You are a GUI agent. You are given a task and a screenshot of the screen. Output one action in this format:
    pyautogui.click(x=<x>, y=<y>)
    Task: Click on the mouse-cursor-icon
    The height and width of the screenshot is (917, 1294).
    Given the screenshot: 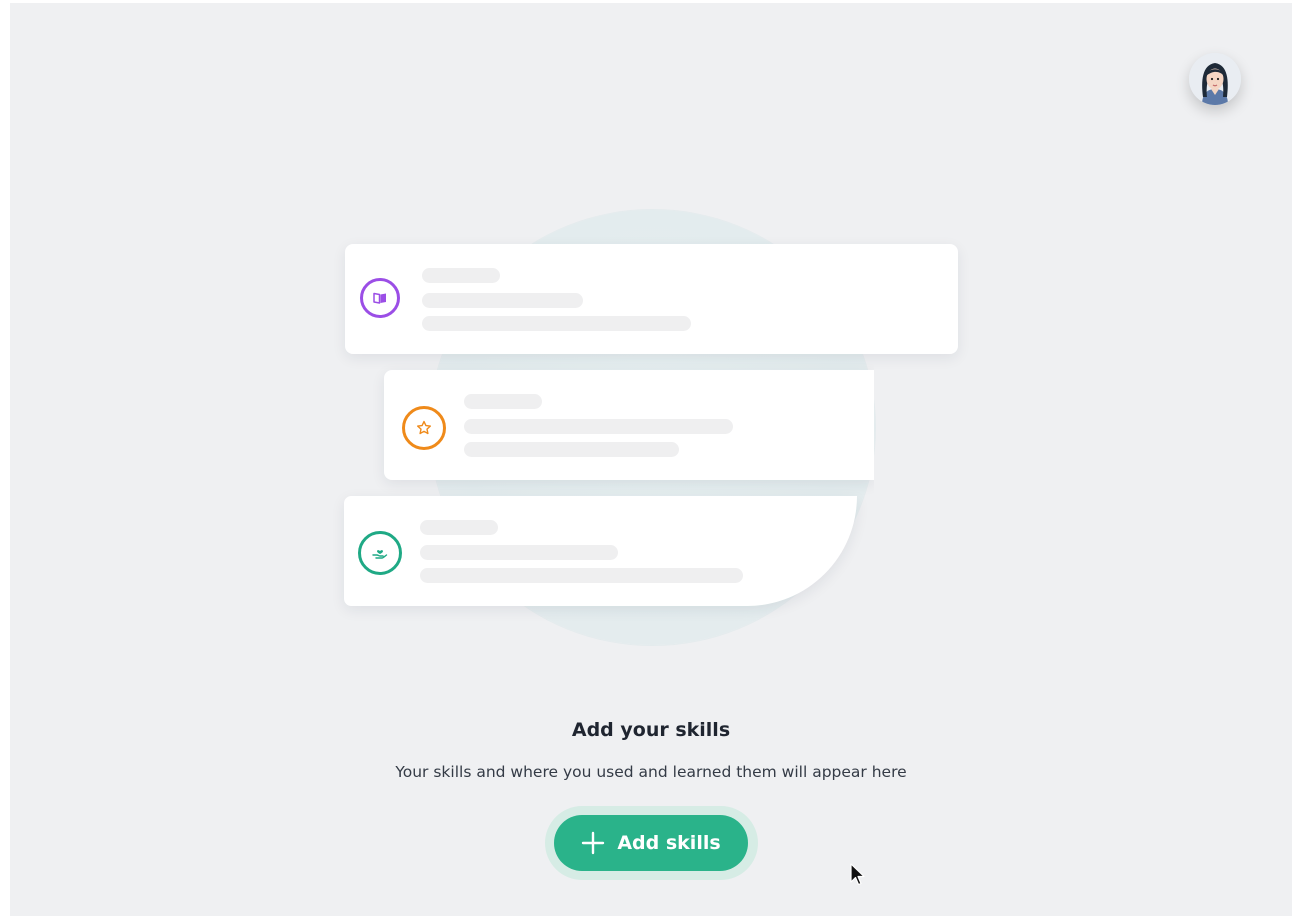 What is the action you would take?
    pyautogui.click(x=858, y=877)
    